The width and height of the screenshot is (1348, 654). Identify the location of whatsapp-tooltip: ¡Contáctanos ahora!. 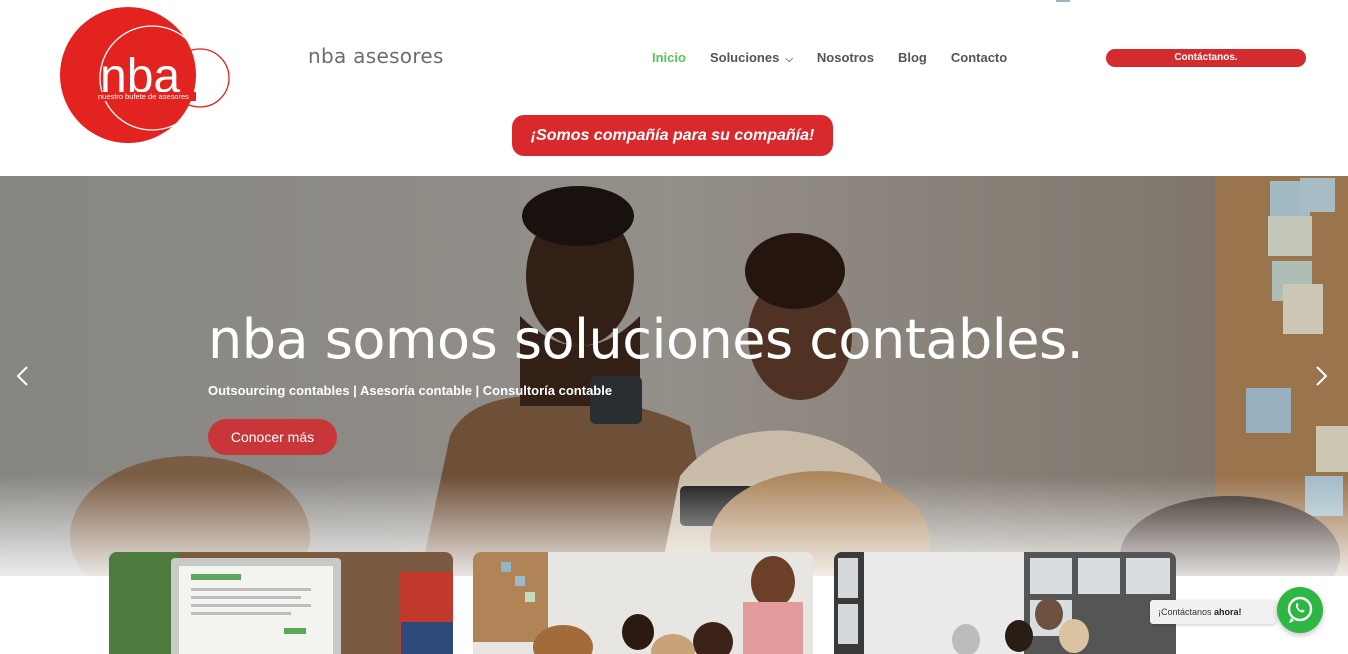
(1213, 612).